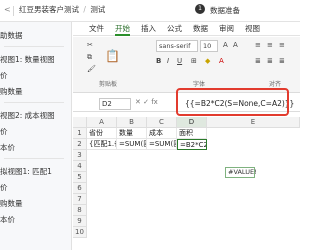 This screenshot has height=250, width=320. I want to click on format-painter-icon: 🖌, so click(91, 69).